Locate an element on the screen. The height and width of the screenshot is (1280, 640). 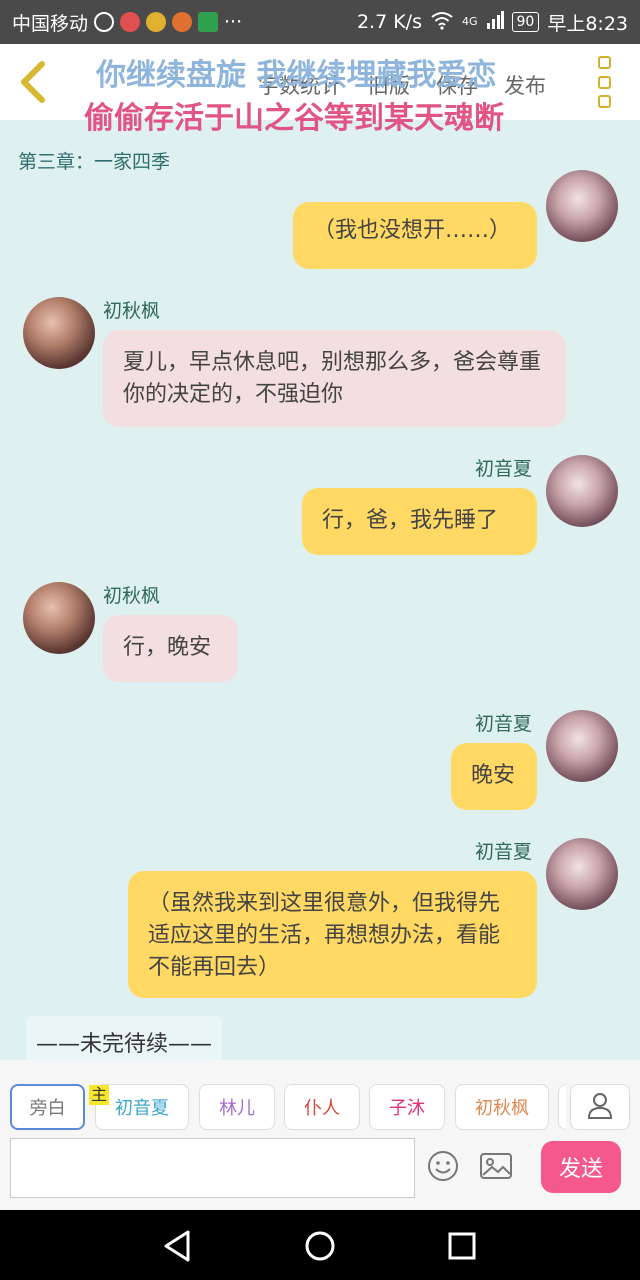
role-label: 初音夏 is located at coordinates (142, 1108).